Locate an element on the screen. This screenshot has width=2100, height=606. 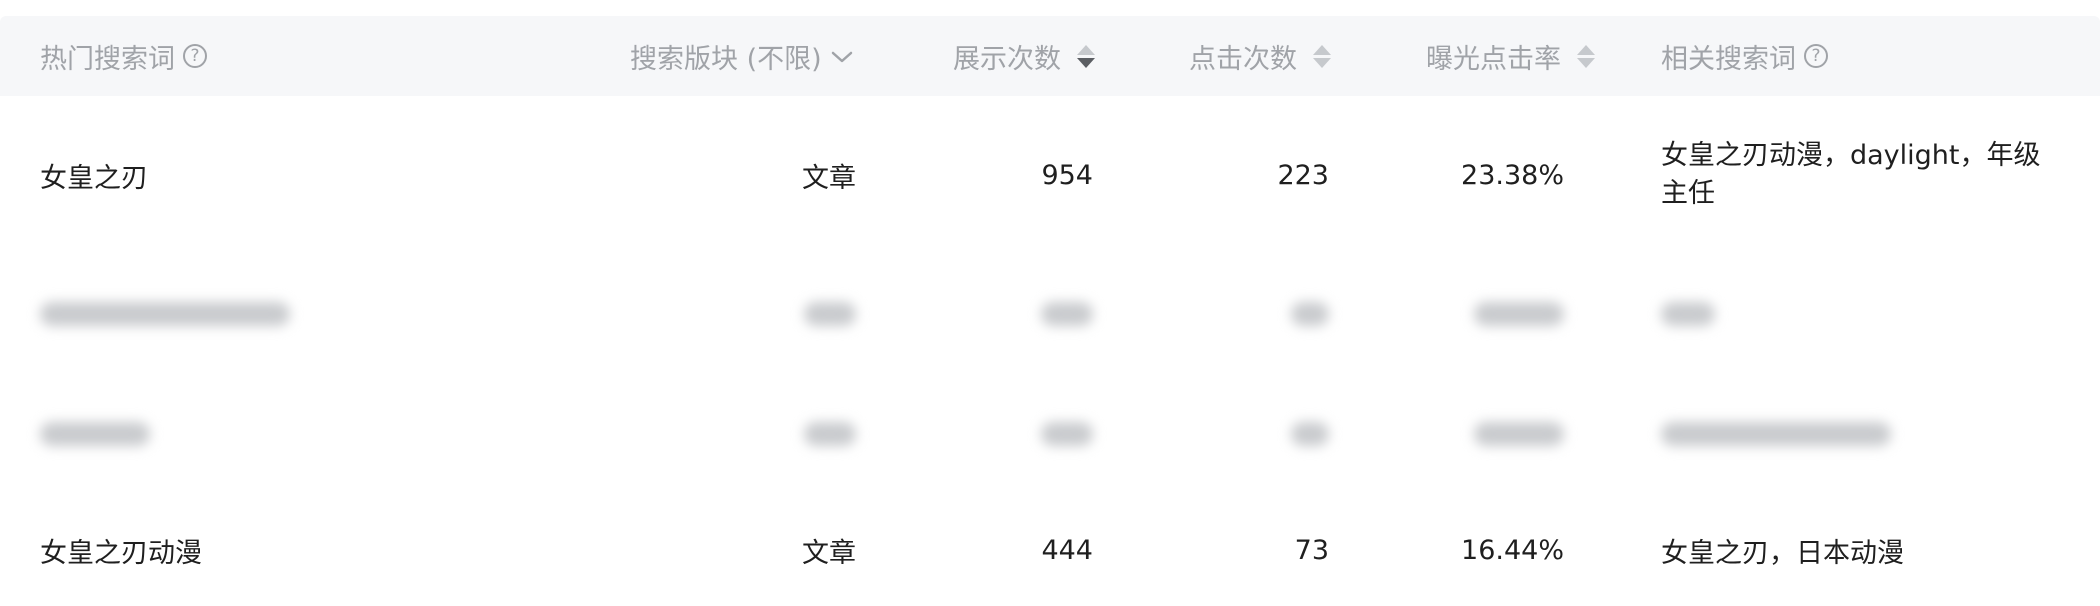
row-related: 女皇之刃动漫，daylight，年级主任 is located at coordinates (1863, 175).